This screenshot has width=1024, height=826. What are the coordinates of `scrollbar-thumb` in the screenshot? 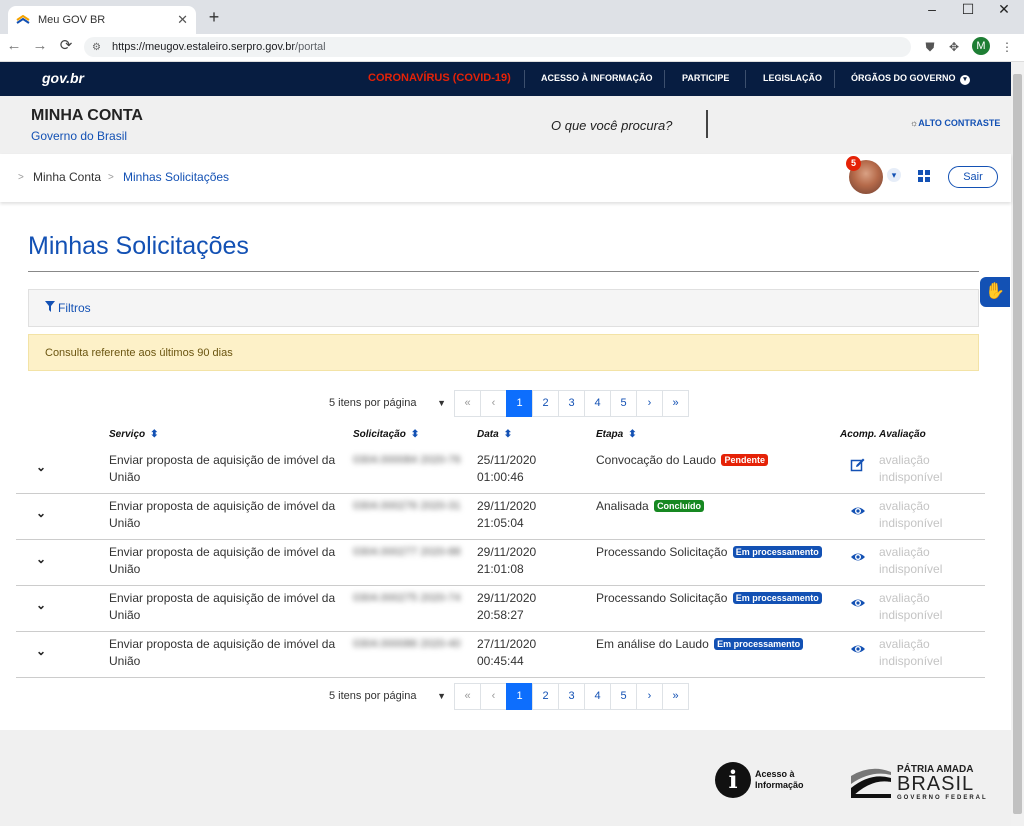 It's located at (1017, 444).